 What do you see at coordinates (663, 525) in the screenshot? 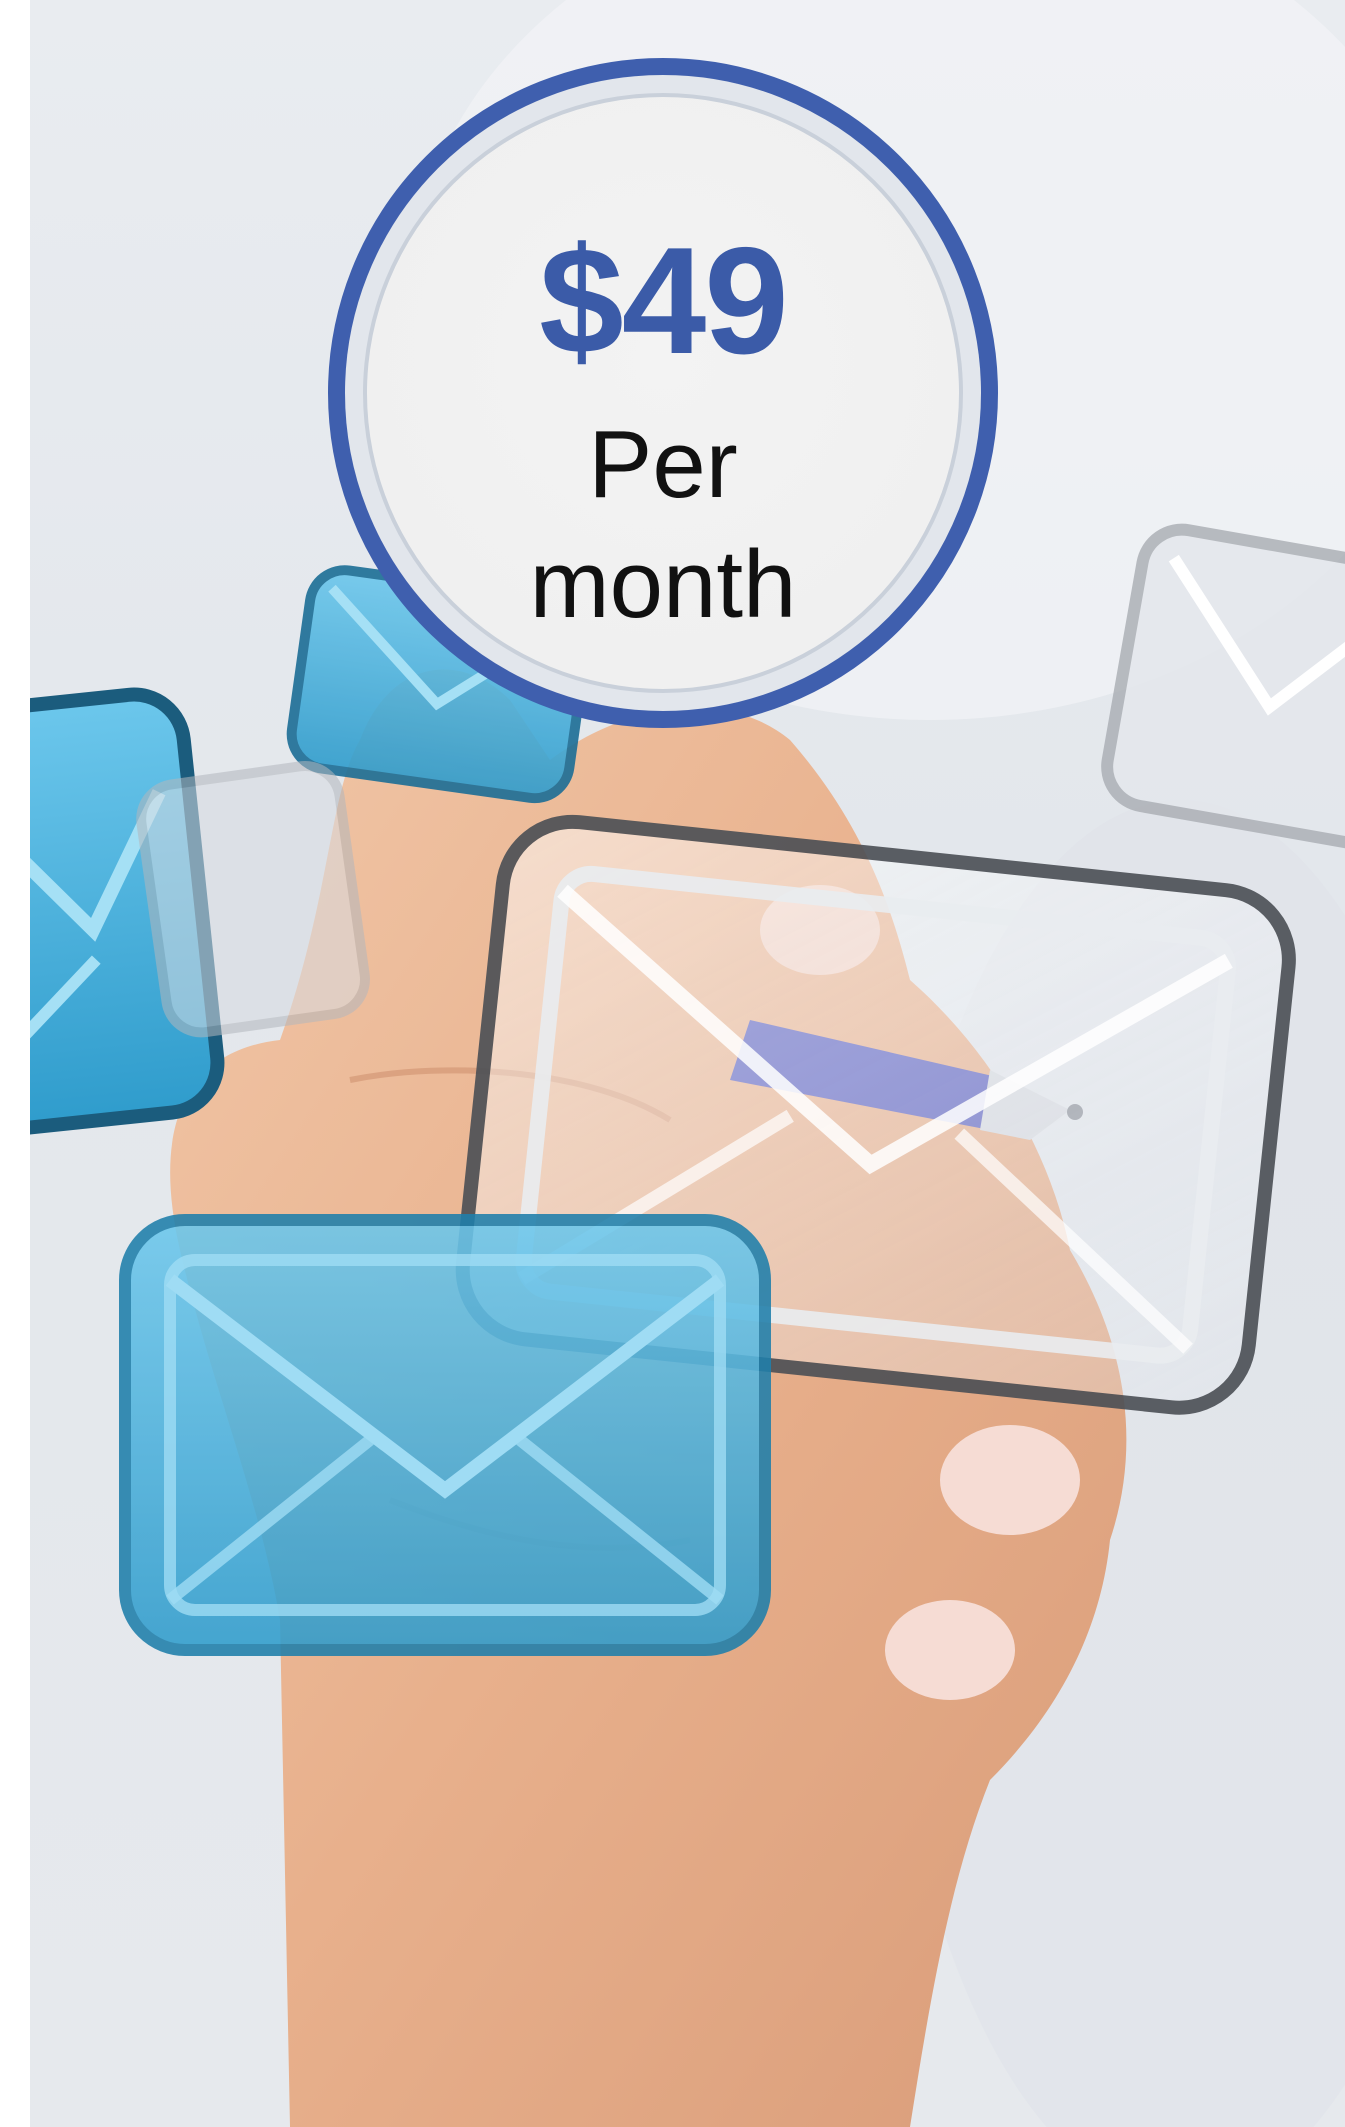
I see `price-period: Per month` at bounding box center [663, 525].